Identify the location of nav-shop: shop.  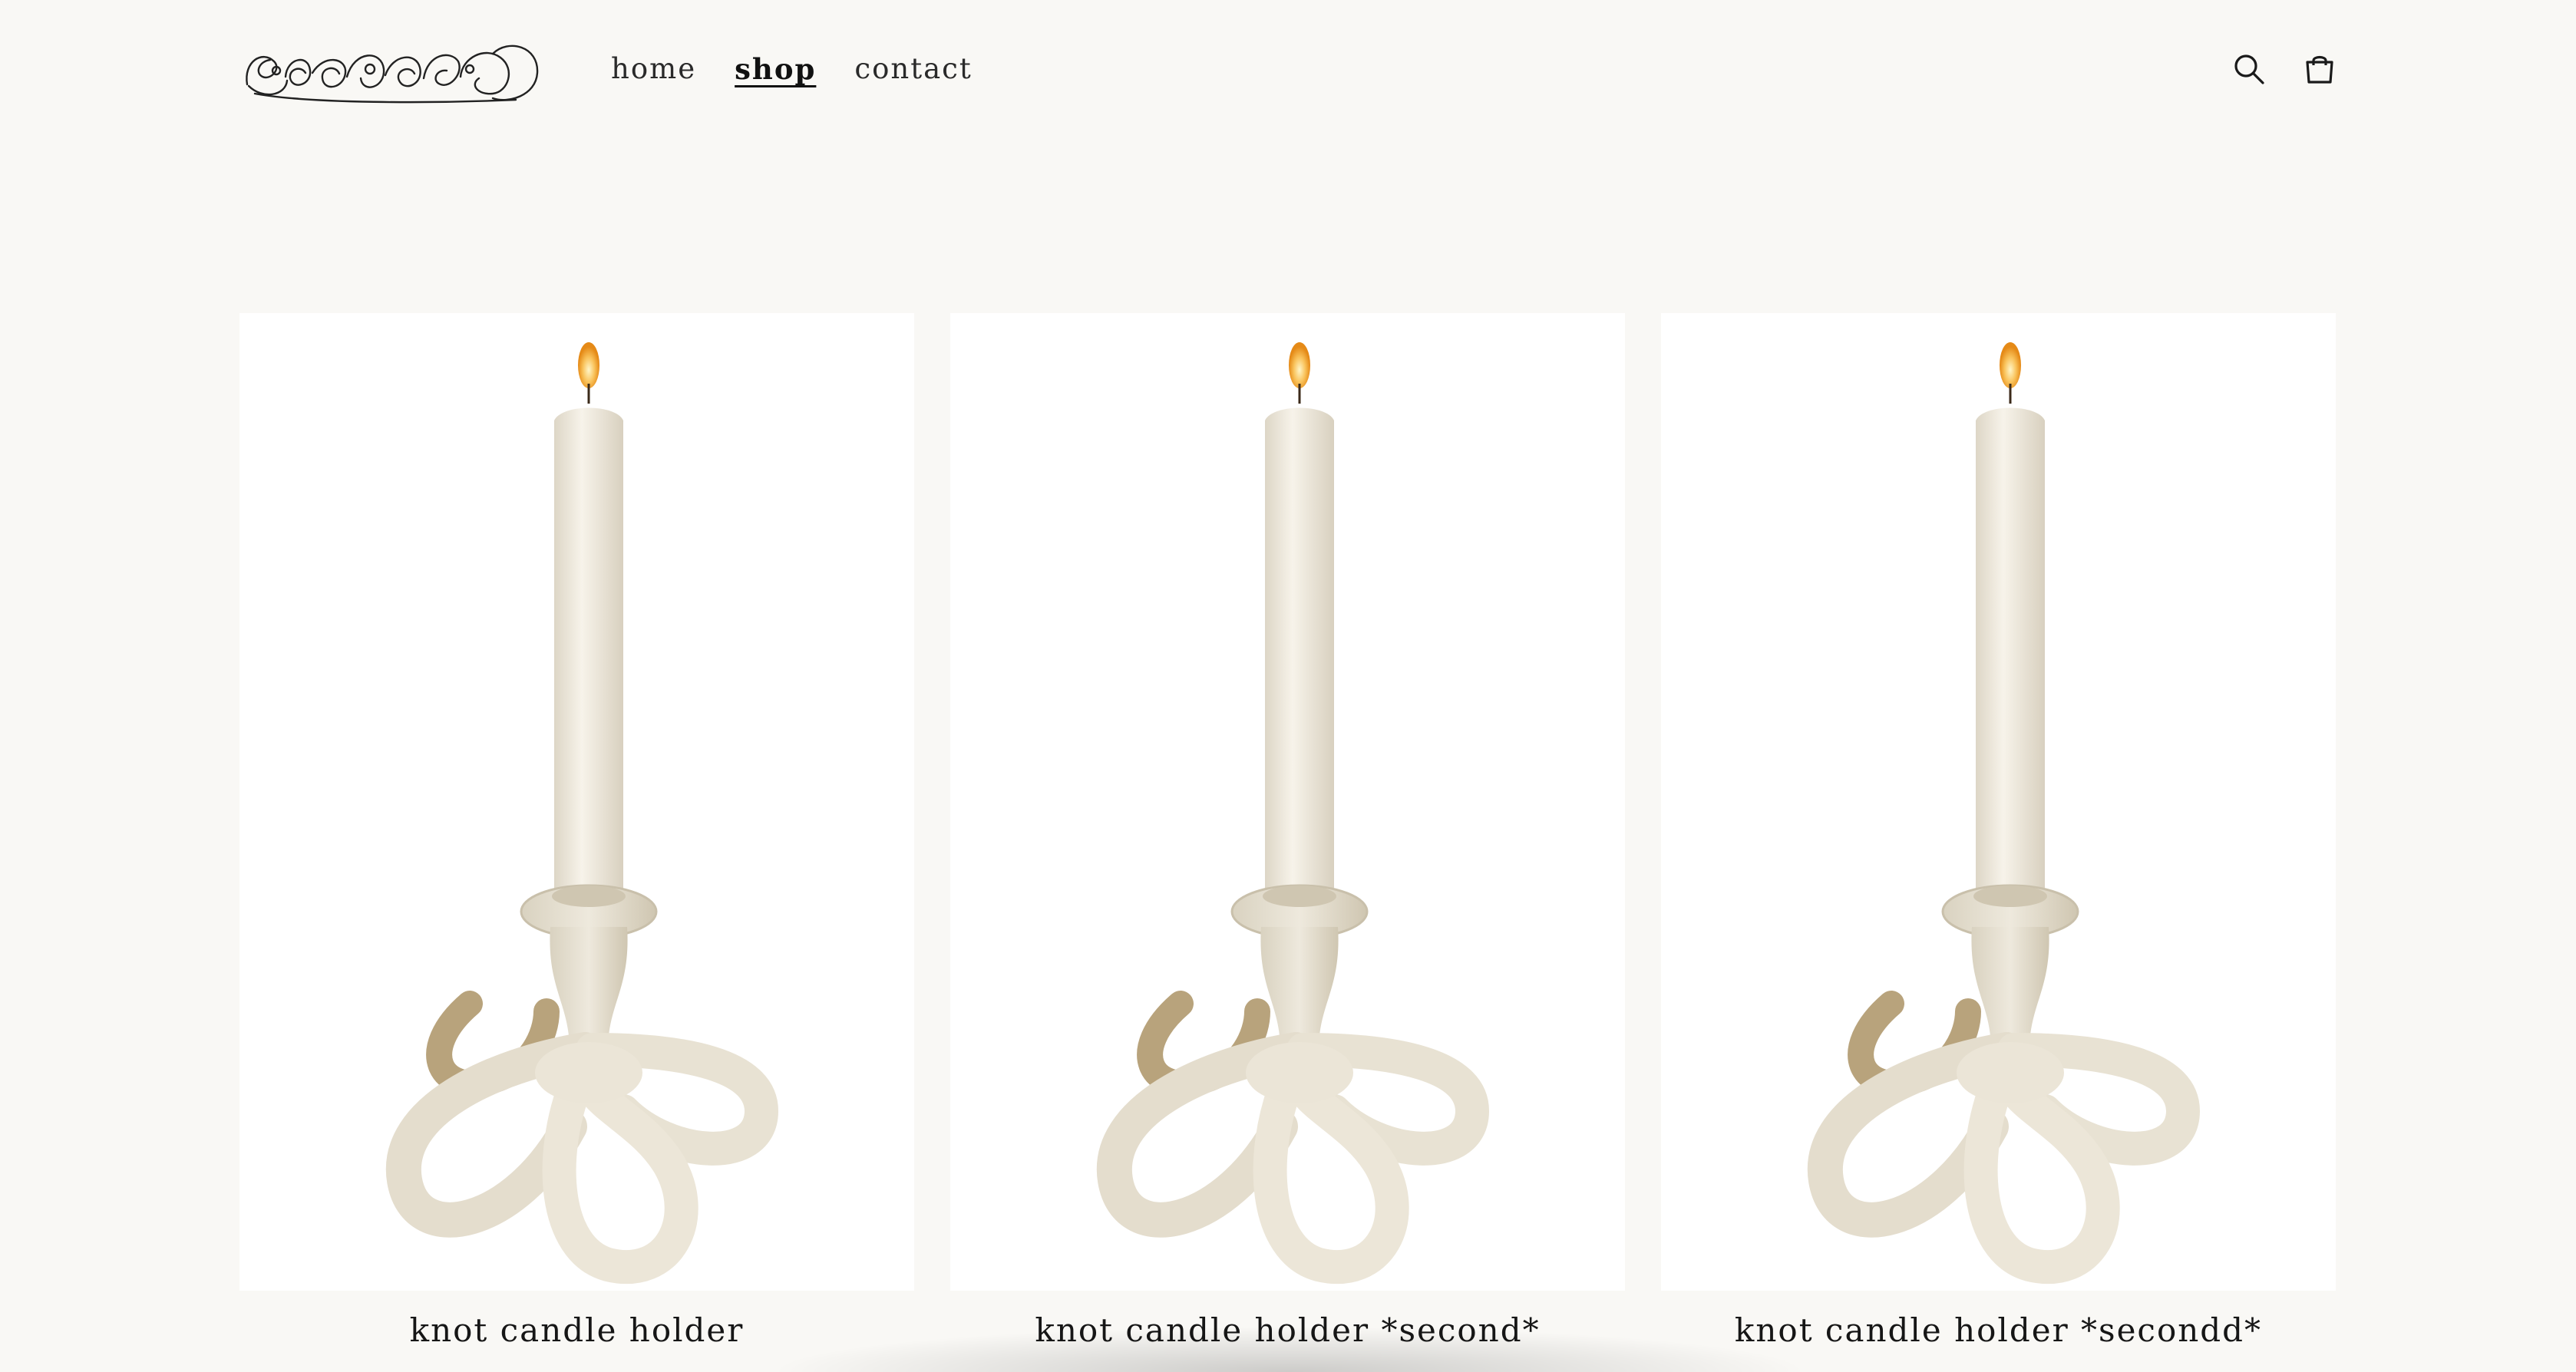
(775, 69).